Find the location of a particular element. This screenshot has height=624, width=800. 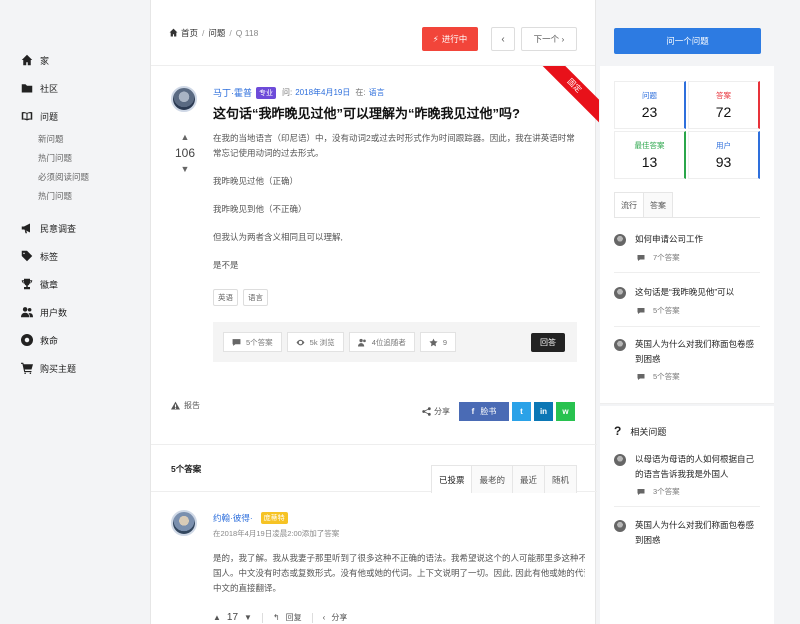

tab-recent: 最近 is located at coordinates (528, 479).